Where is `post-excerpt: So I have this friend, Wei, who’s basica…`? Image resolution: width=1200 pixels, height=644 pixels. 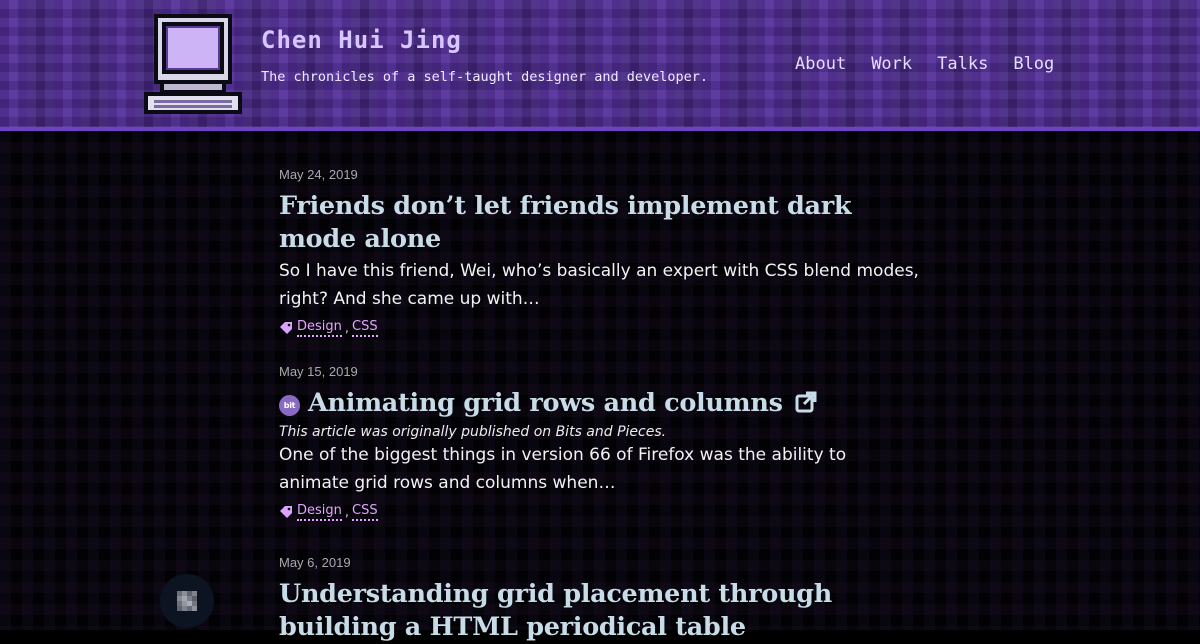 post-excerpt: So I have this friend, Wei, who’s basica… is located at coordinates (599, 285).